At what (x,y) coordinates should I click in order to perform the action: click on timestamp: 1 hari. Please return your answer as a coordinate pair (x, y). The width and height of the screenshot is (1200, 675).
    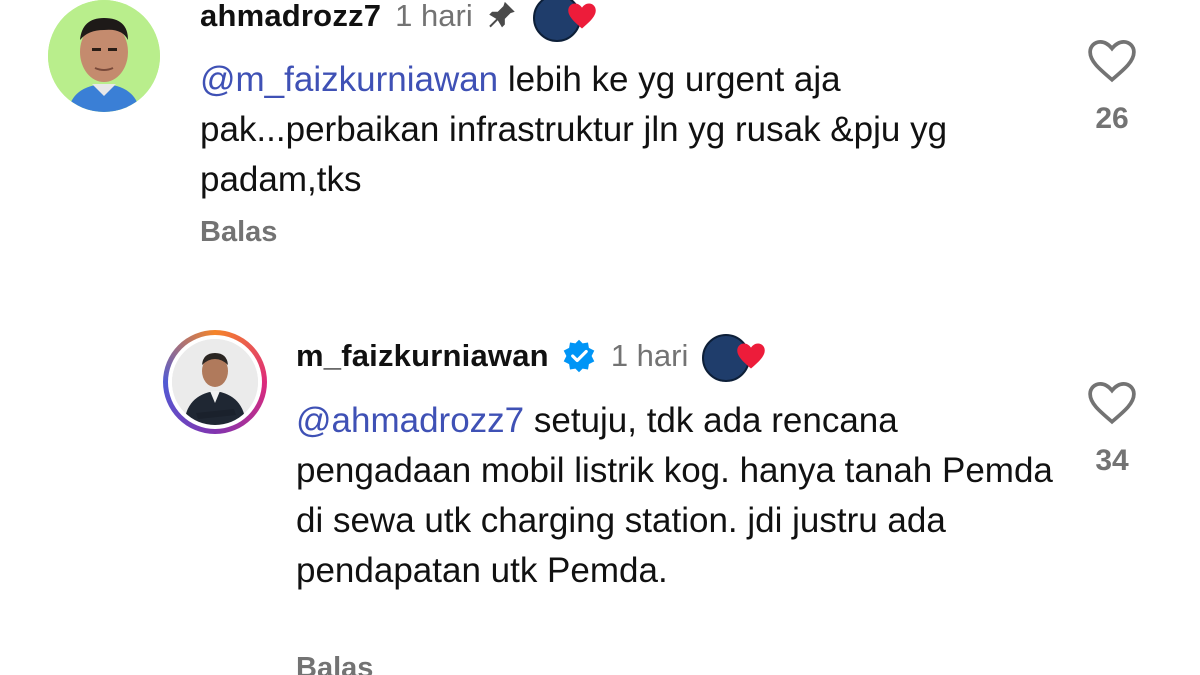
    Looking at the image, I should click on (649, 355).